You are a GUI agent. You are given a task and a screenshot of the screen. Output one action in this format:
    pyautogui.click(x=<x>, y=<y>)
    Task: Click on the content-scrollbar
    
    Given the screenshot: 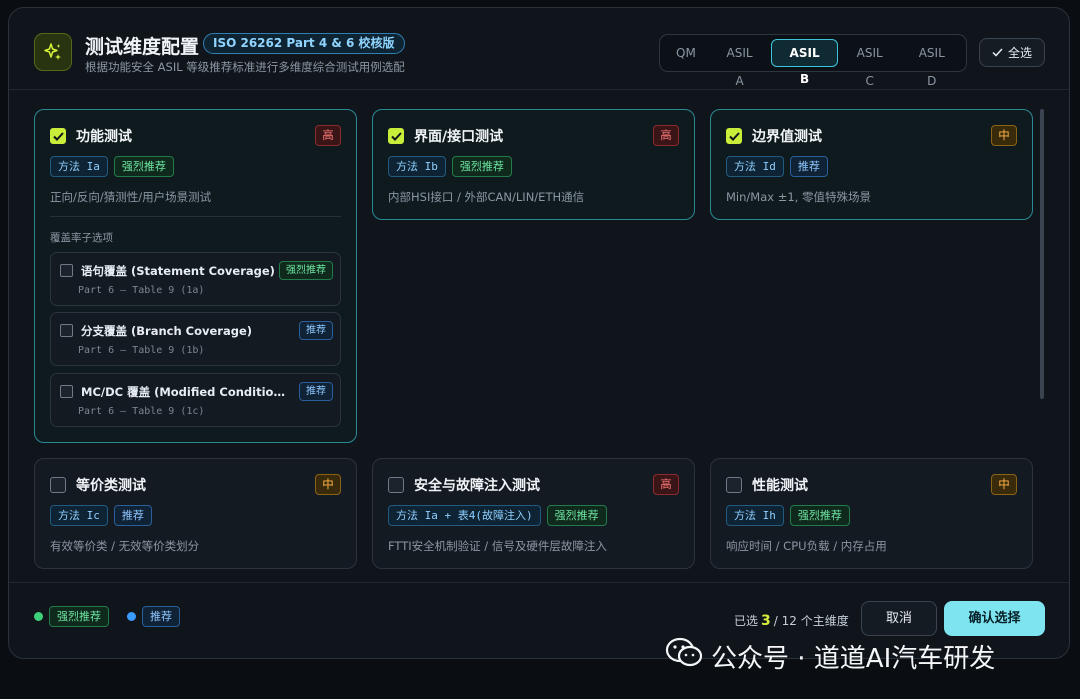 What is the action you would take?
    pyautogui.click(x=1042, y=254)
    